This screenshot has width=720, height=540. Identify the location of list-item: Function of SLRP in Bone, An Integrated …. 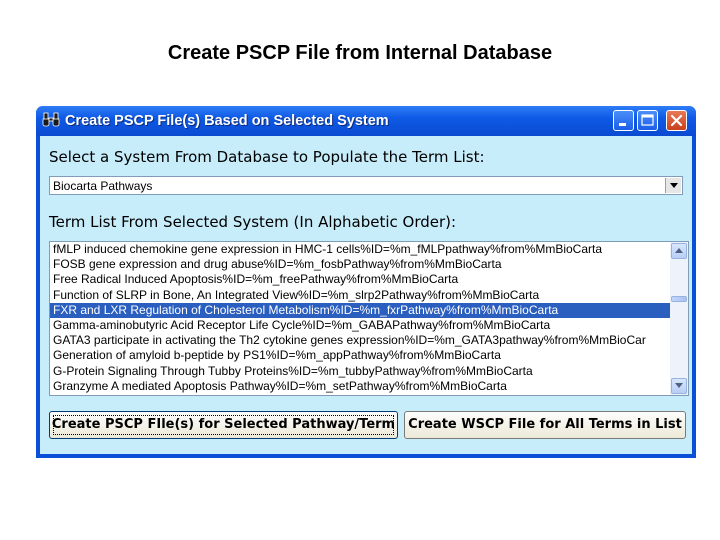
(360, 295).